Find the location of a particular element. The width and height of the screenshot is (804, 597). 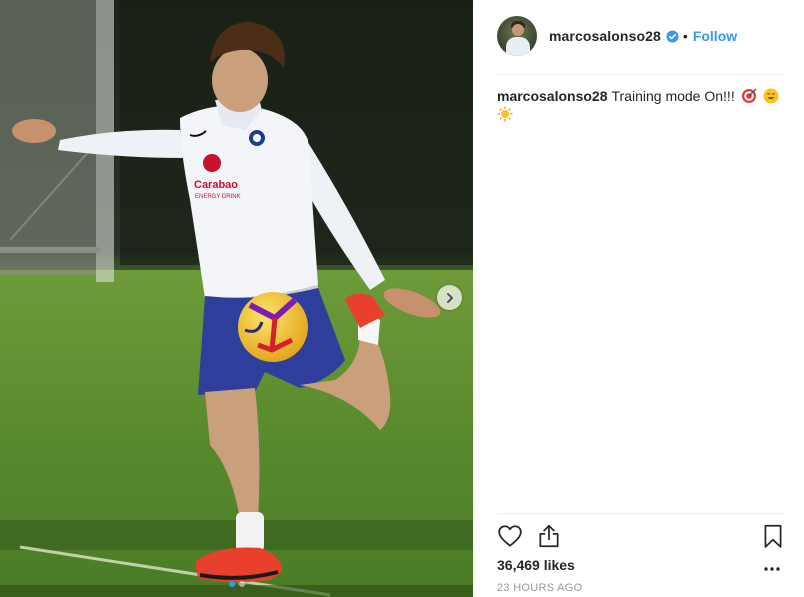

football is located at coordinates (273, 327).